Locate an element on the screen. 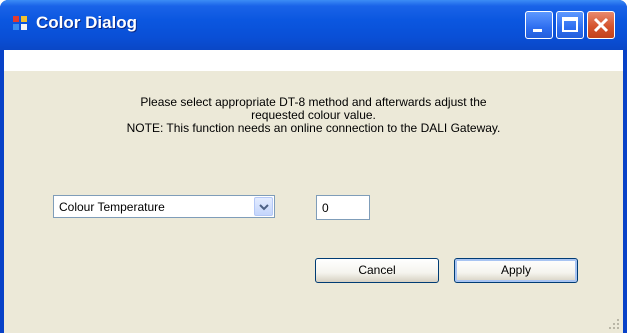  maximize-button is located at coordinates (570, 25).